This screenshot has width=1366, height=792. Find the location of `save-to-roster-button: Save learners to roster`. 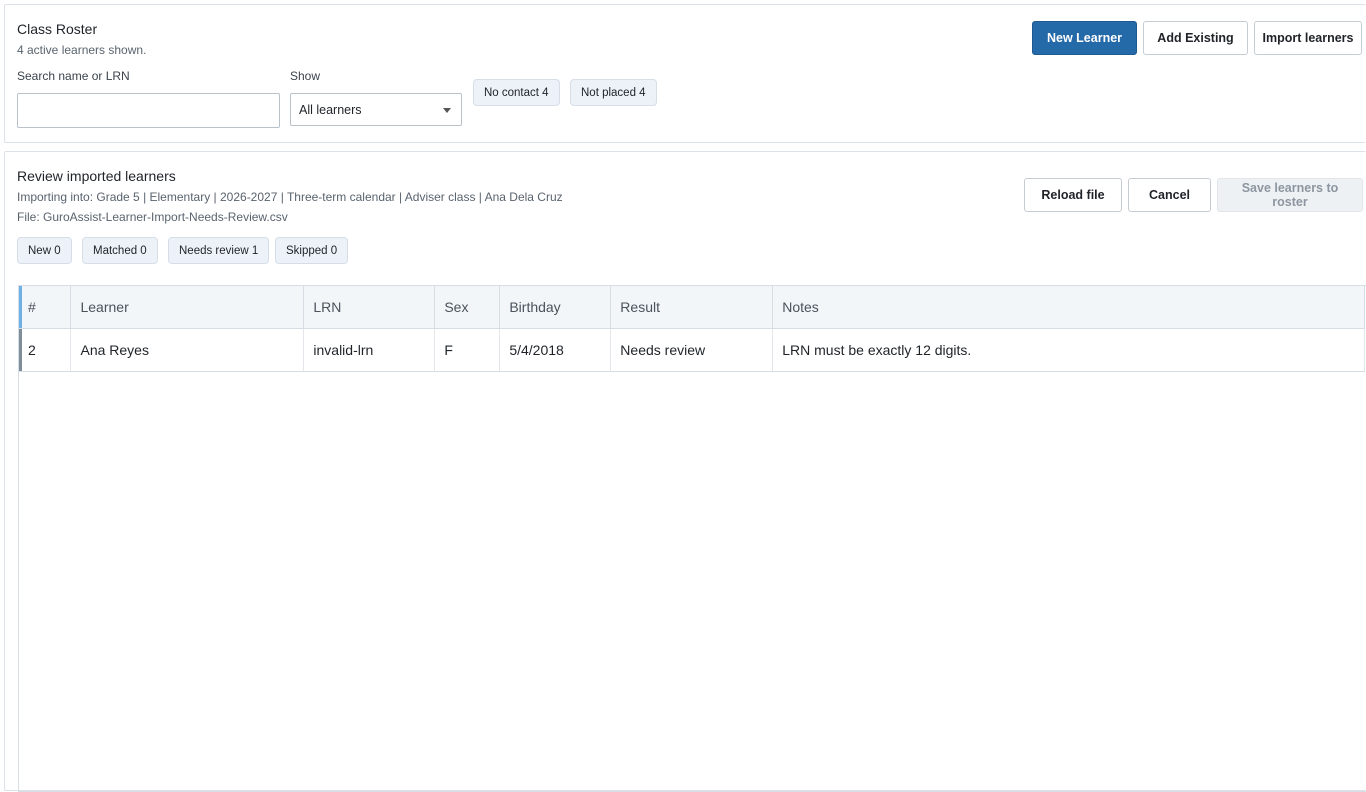

save-to-roster-button: Save learners to roster is located at coordinates (1290, 195).